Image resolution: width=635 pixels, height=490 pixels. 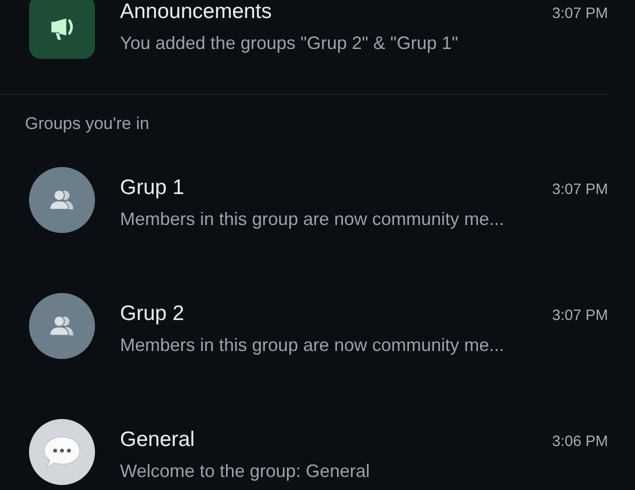 I want to click on chat-title: Grup 2, so click(x=152, y=314).